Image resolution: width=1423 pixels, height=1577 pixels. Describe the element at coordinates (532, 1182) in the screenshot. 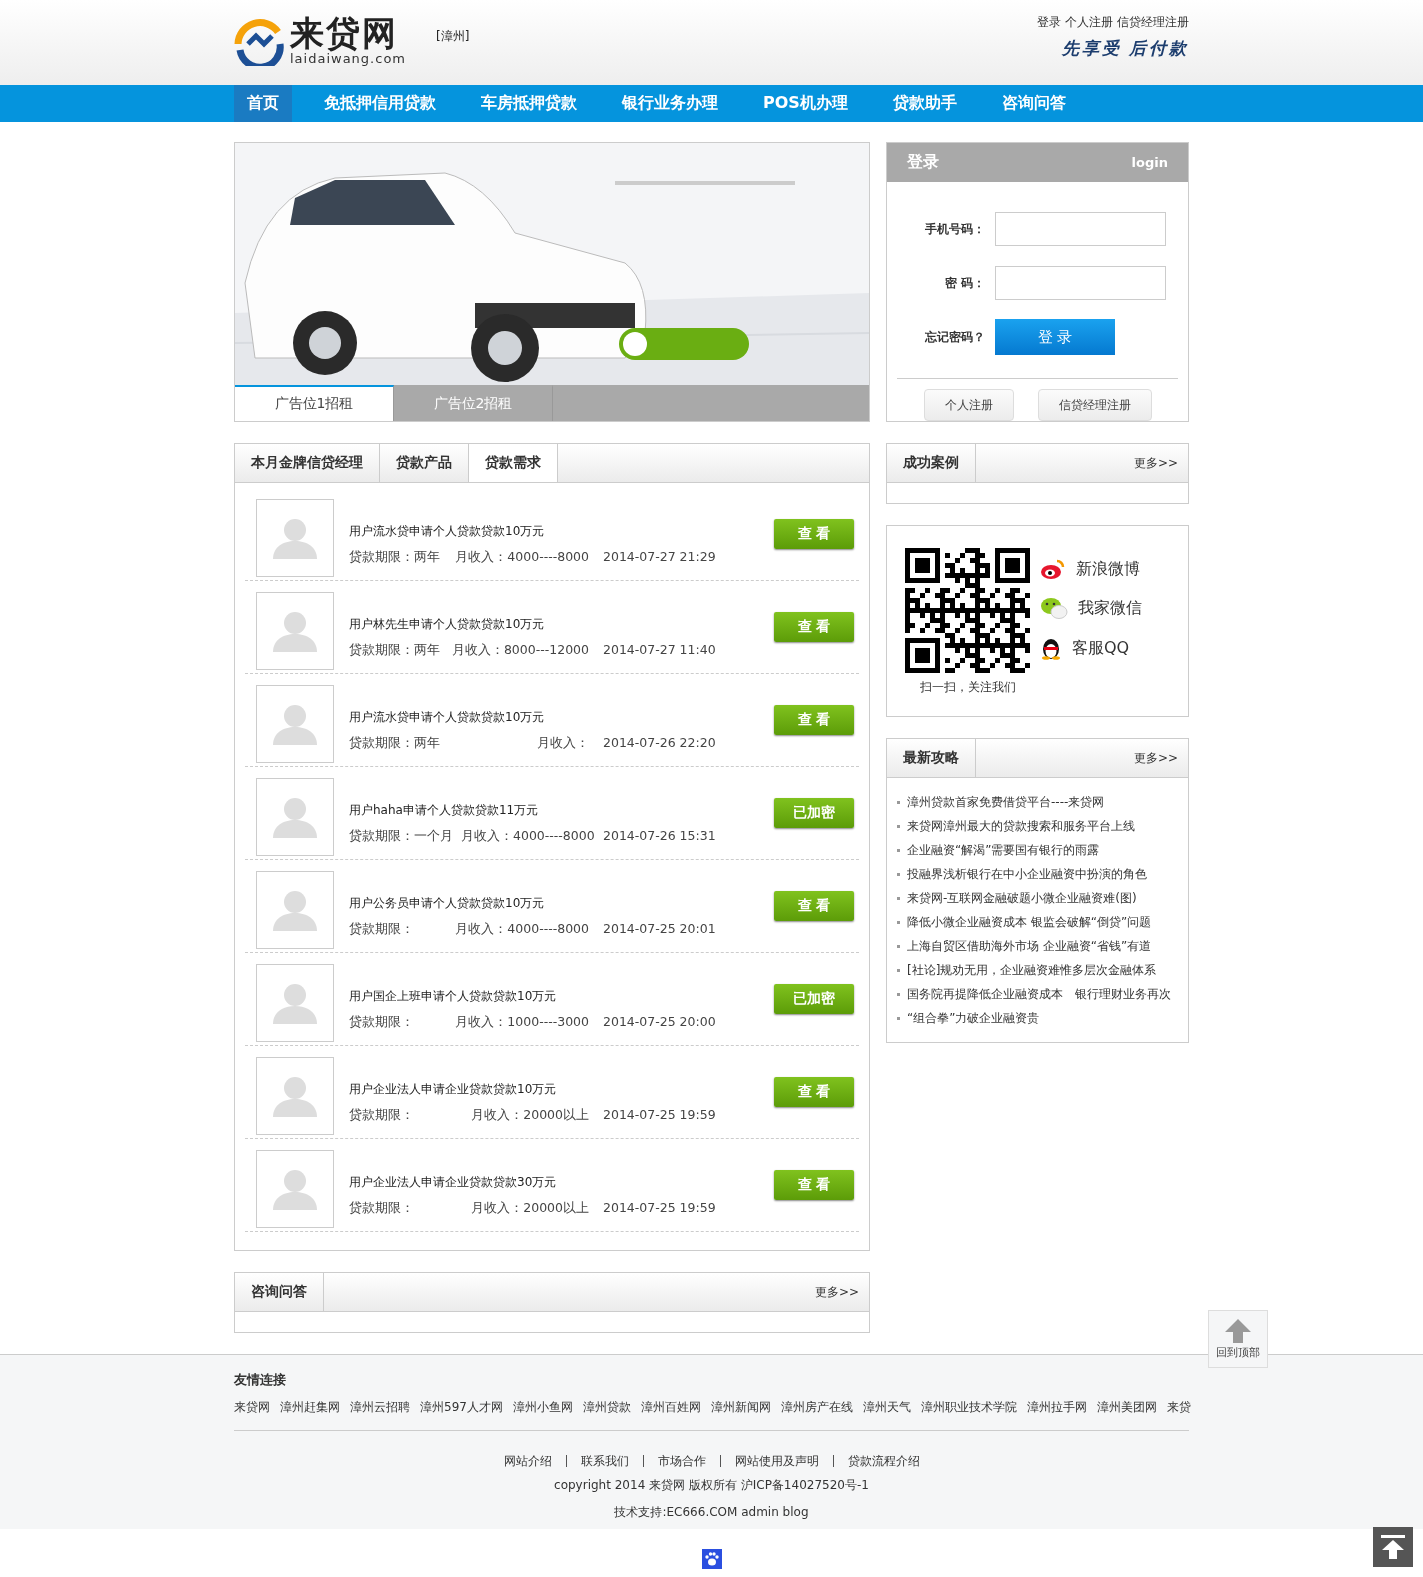

I see `loan-title: 用户企业法人申请企业贷款贷款30万元` at that location.